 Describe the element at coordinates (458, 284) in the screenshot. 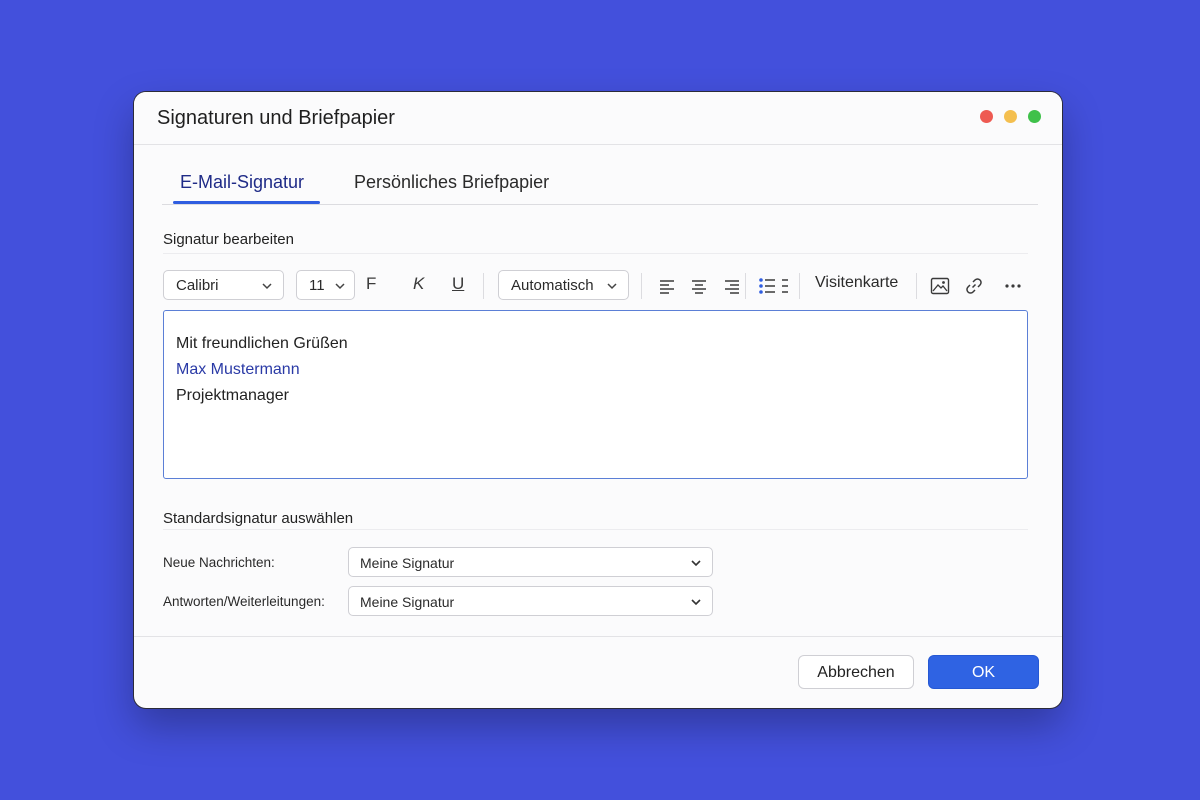

I see `underline-button: U` at that location.